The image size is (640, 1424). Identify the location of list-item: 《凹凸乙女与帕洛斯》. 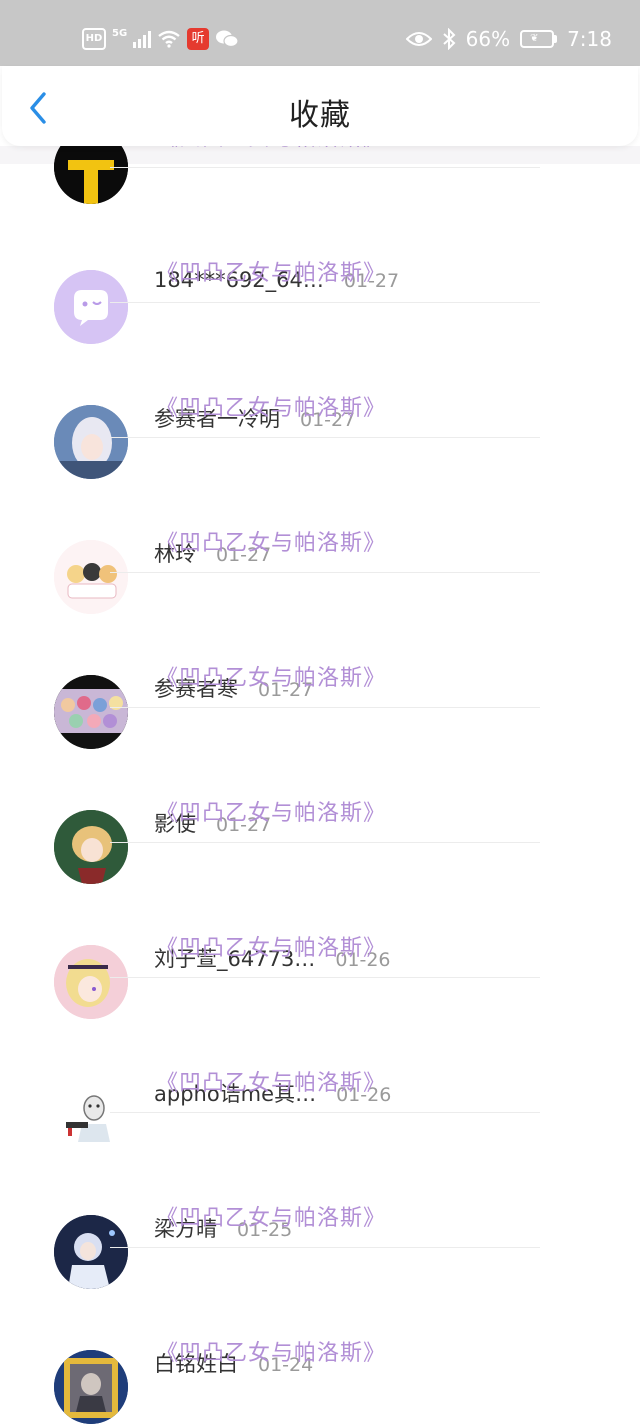
(320, 102).